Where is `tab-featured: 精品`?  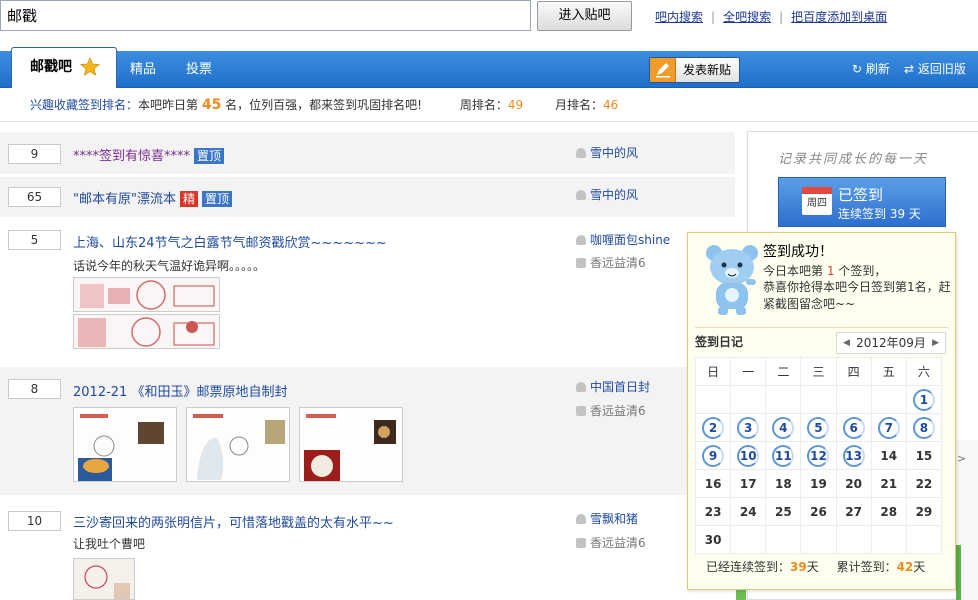
tab-featured: 精品 is located at coordinates (143, 69).